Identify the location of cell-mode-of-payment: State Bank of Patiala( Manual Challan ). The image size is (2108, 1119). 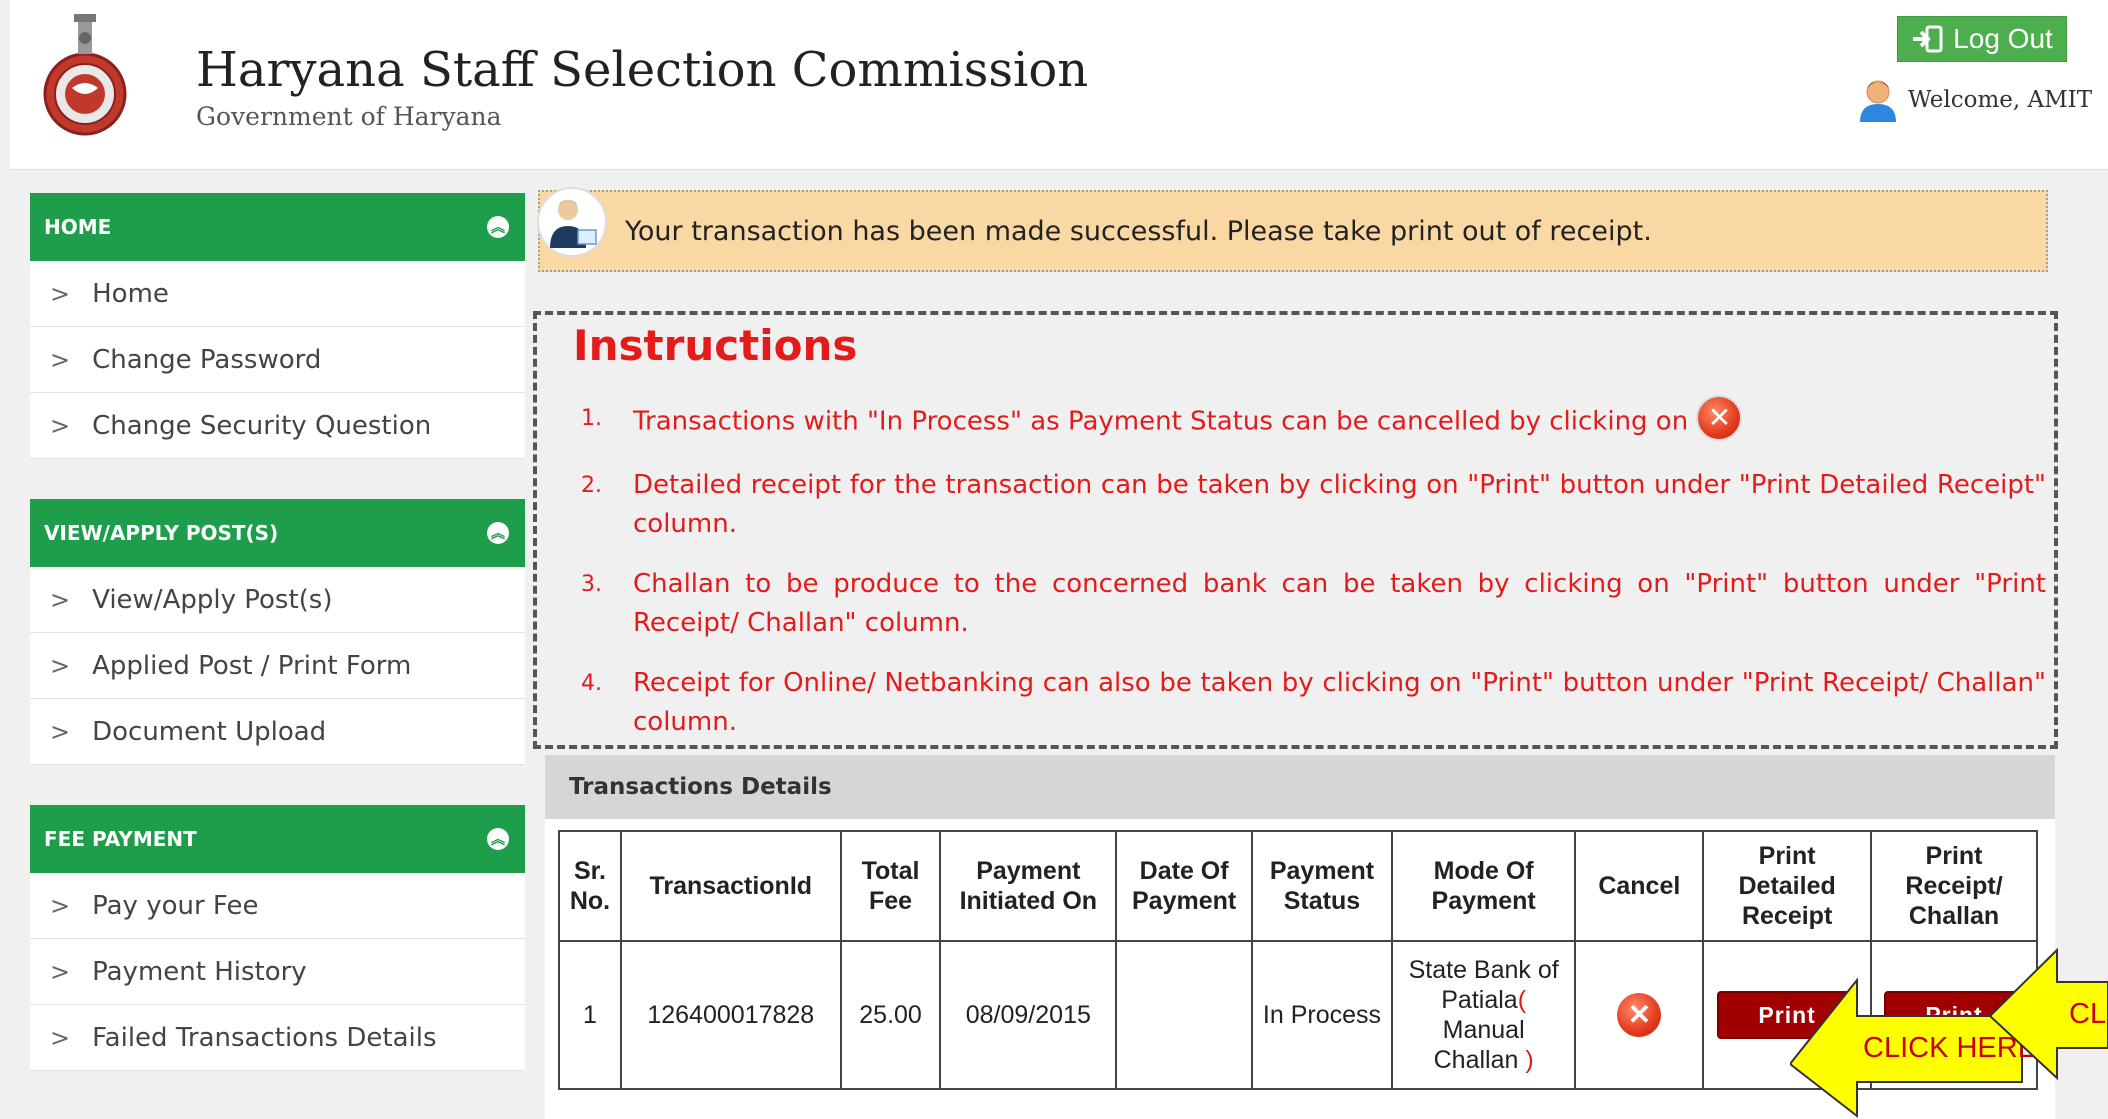
(1483, 1015).